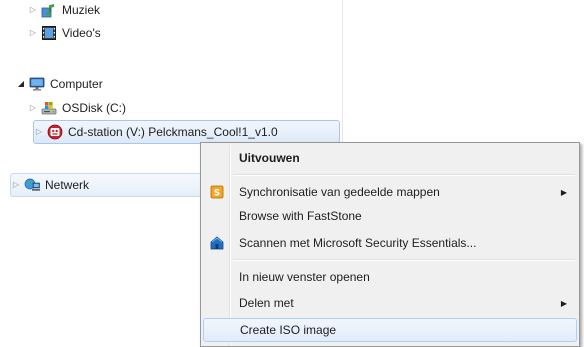 This screenshot has height=347, width=584. I want to click on menu-item-nieuw-venster: In nieuw venster openen, so click(390, 277).